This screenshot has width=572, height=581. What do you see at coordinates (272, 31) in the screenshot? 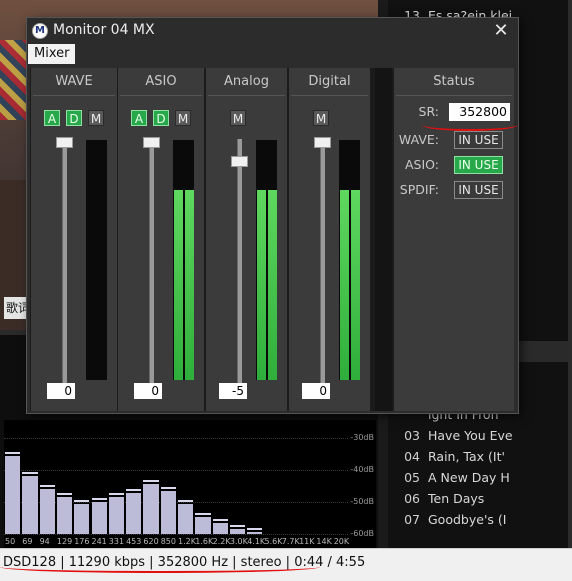
I see `dialog-titlebar: Monitor 04 MX ✕` at bounding box center [272, 31].